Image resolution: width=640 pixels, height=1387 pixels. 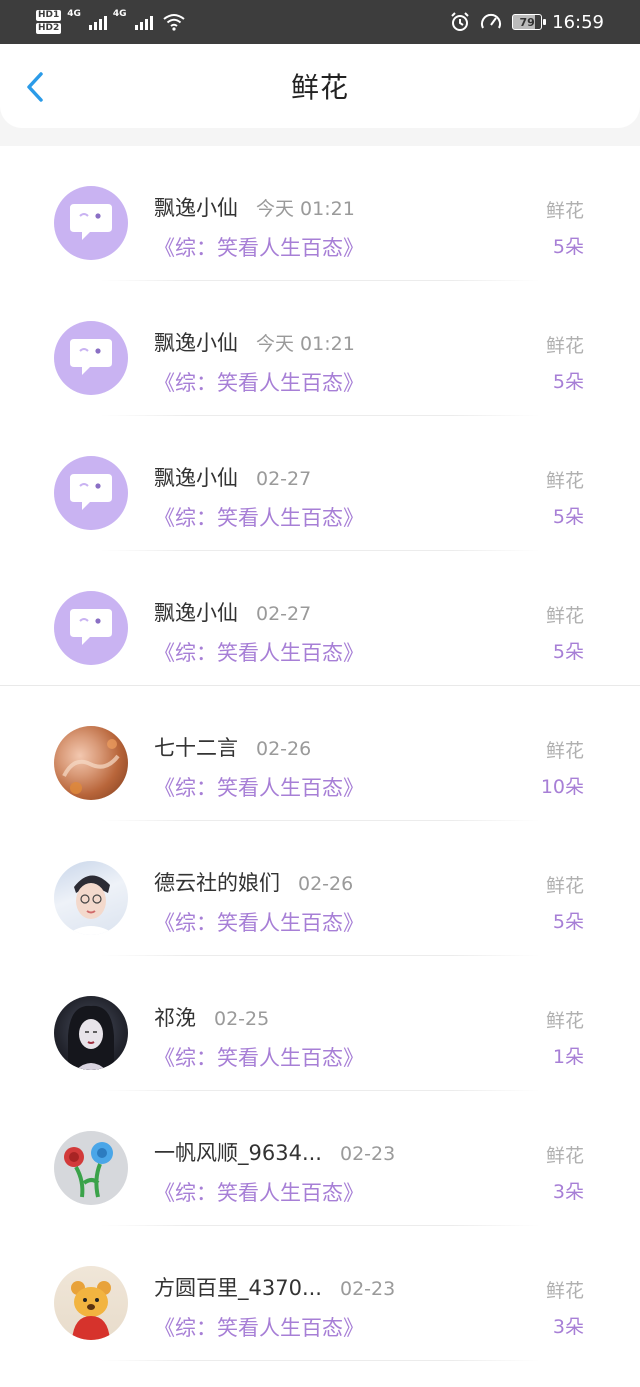 What do you see at coordinates (275, 1153) in the screenshot?
I see `user-name: 一帆风顺_9634... 02-23` at bounding box center [275, 1153].